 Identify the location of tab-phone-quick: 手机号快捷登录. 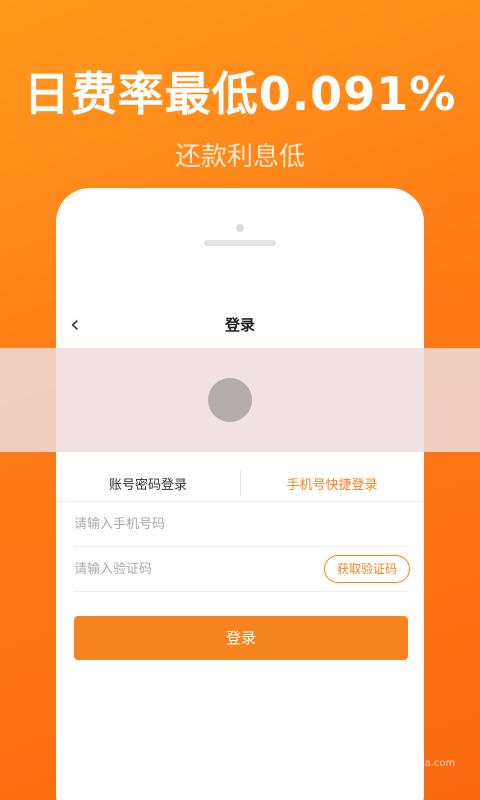
(332, 483).